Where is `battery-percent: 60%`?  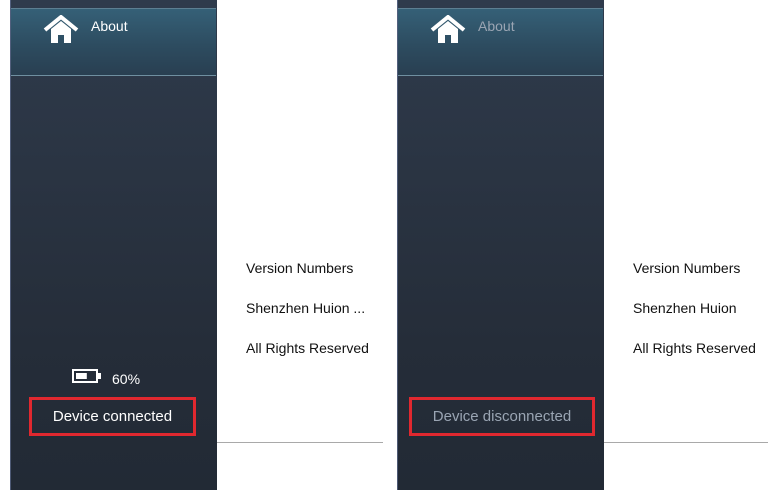
battery-percent: 60% is located at coordinates (126, 378).